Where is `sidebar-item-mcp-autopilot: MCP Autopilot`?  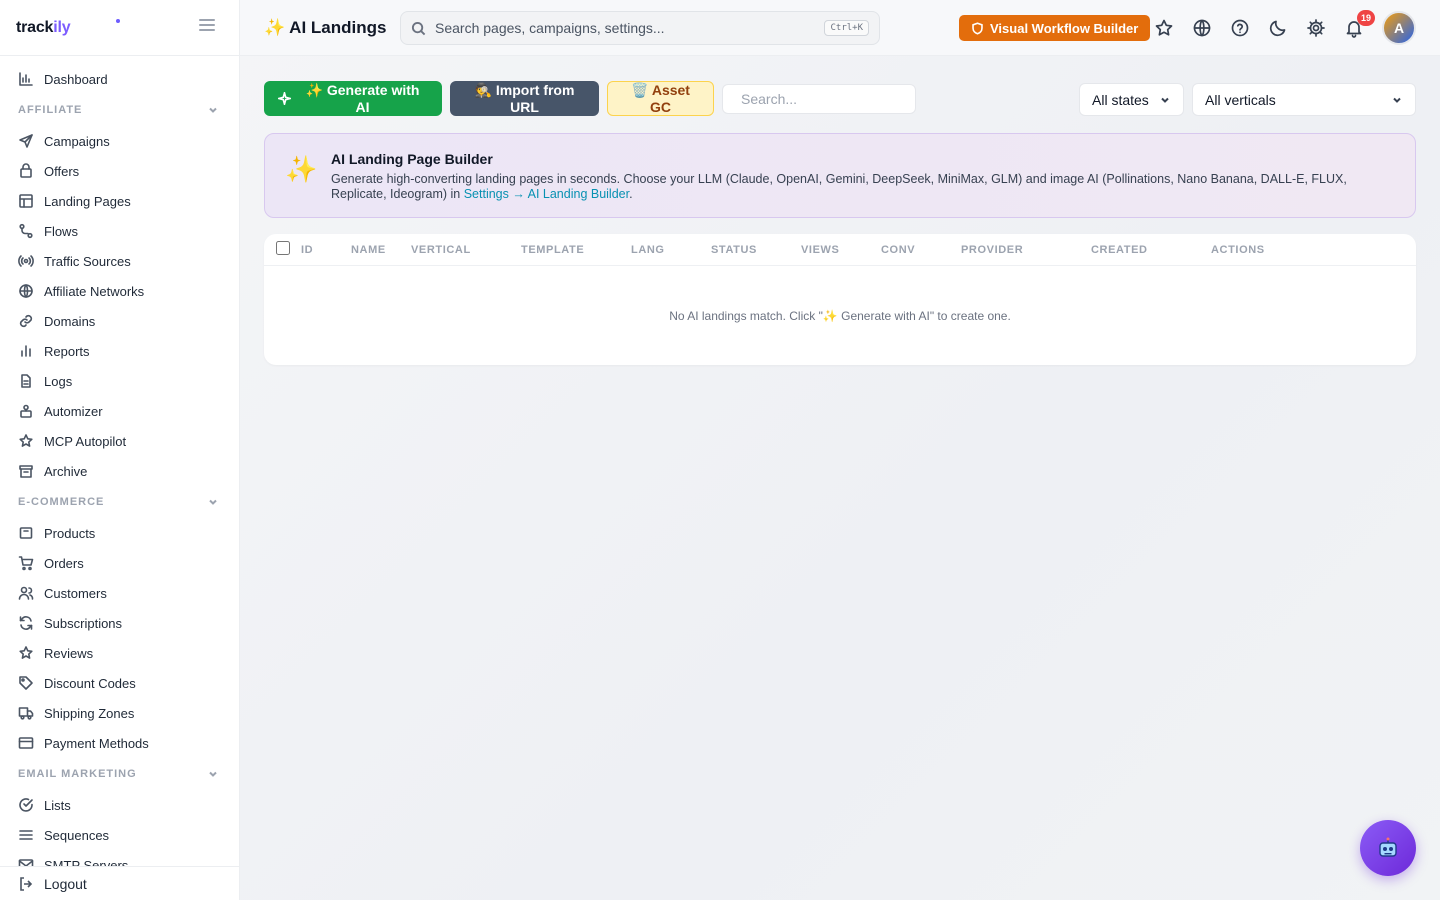 sidebar-item-mcp-autopilot: MCP Autopilot is located at coordinates (119, 441).